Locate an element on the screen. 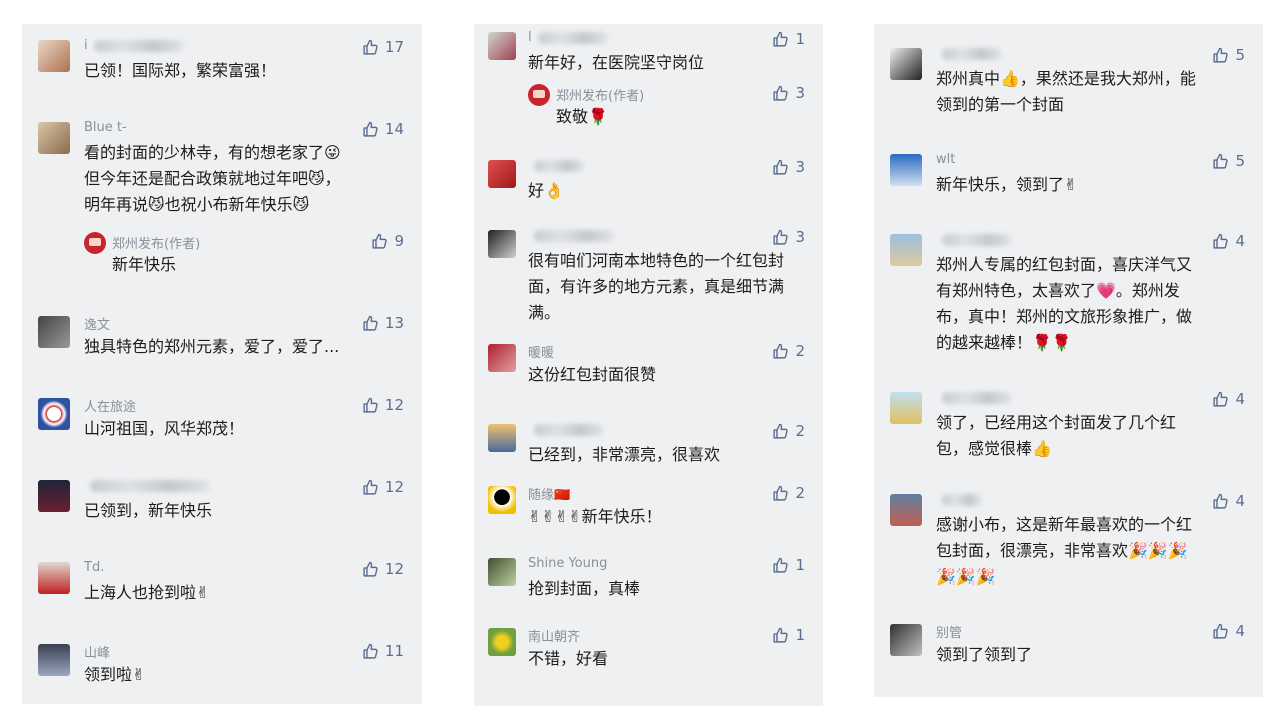 This screenshot has width=1282, height=716. reply-like-button: 3 is located at coordinates (788, 93).